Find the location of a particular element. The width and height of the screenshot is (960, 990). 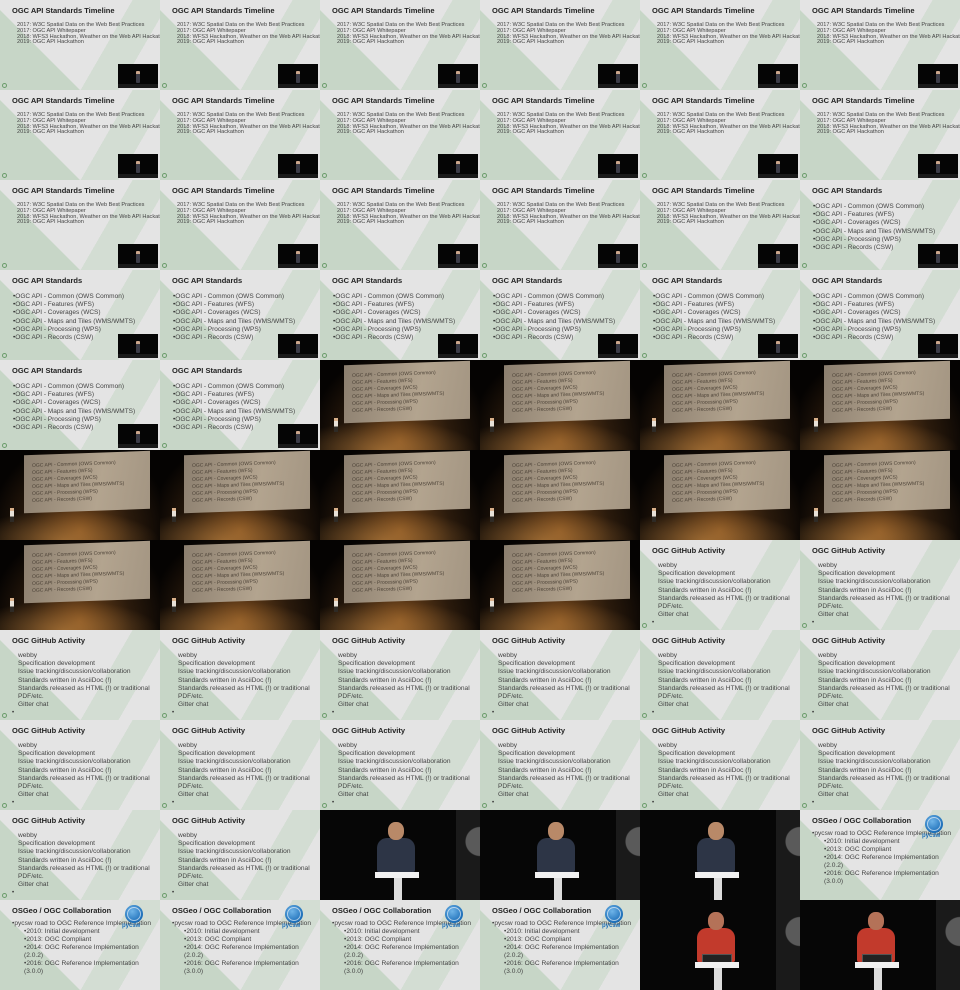

lectern-stand is located at coordinates (398, 889).